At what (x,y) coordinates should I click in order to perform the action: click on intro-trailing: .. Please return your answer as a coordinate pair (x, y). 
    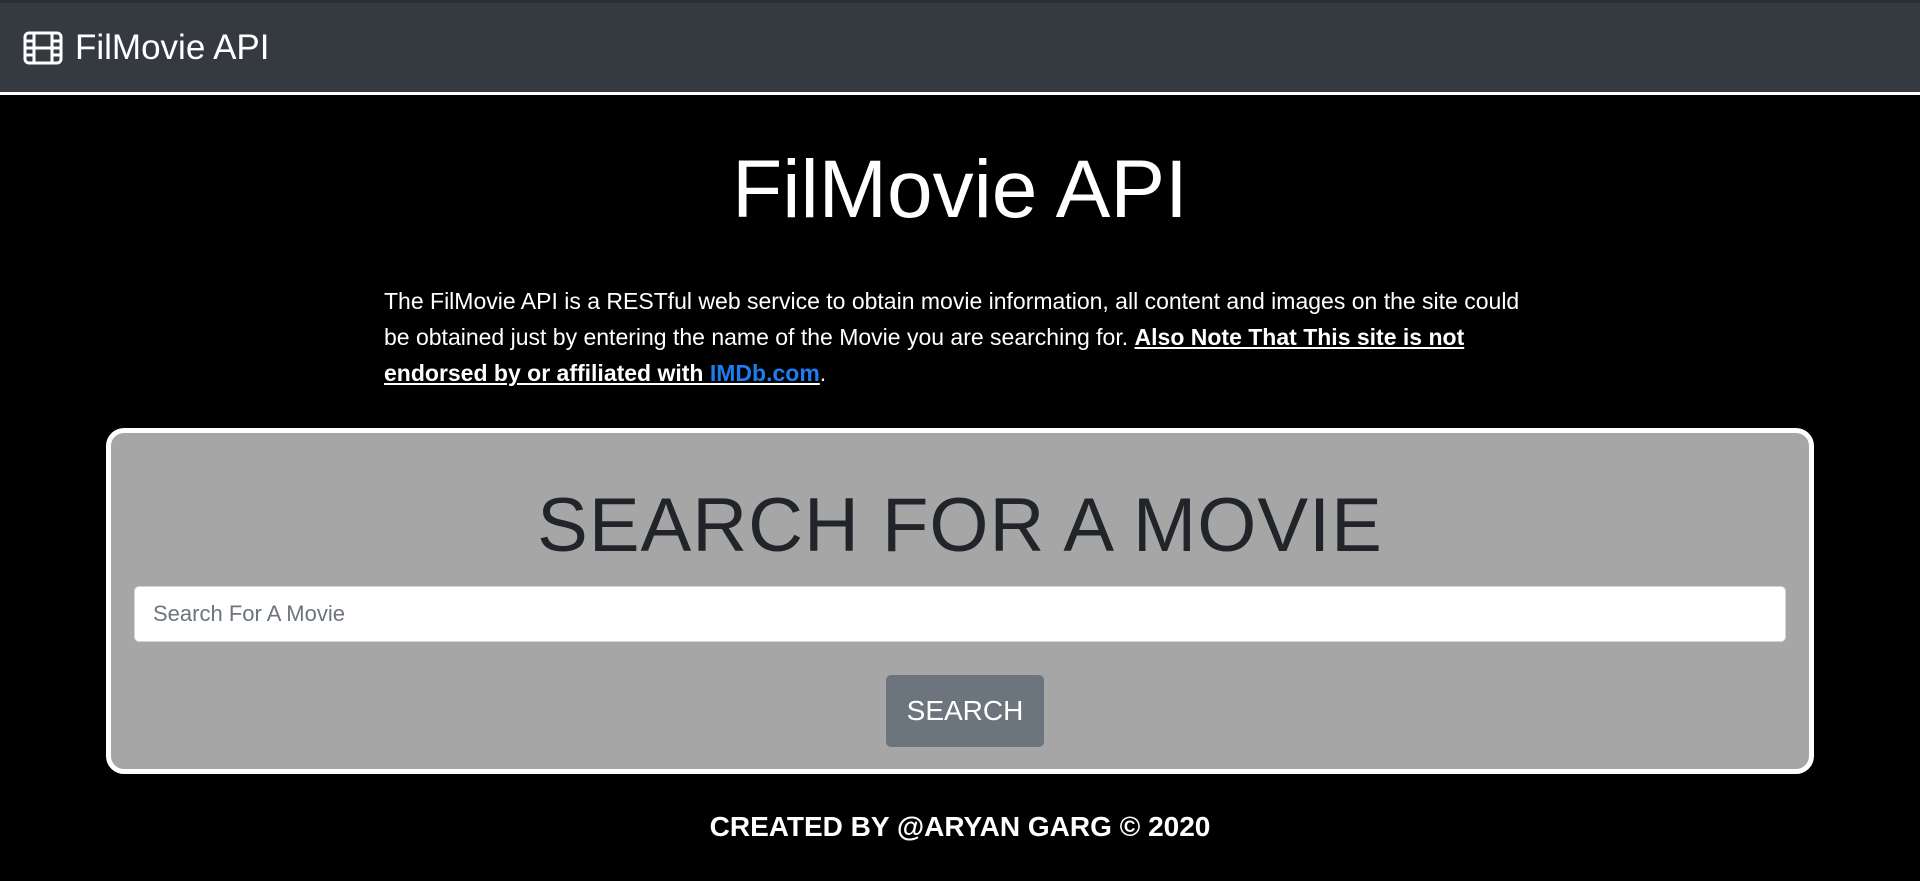
    Looking at the image, I should click on (823, 373).